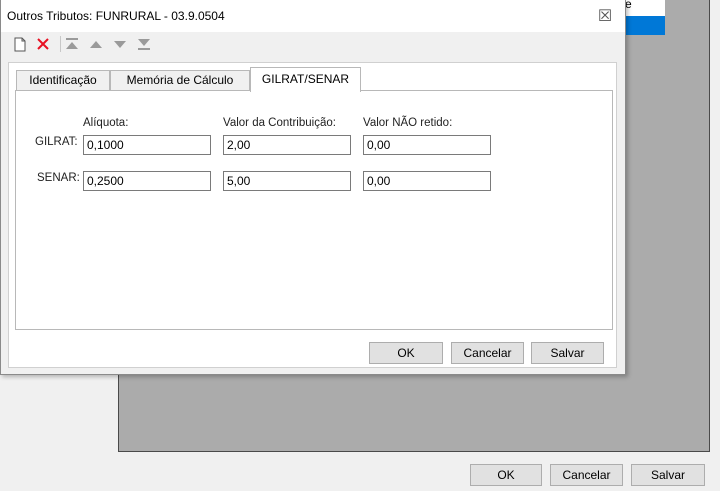 This screenshot has width=720, height=491. Describe the element at coordinates (279, 123) in the screenshot. I see `valor-contribuicao-column-label: Valor da Contribuição:` at that location.